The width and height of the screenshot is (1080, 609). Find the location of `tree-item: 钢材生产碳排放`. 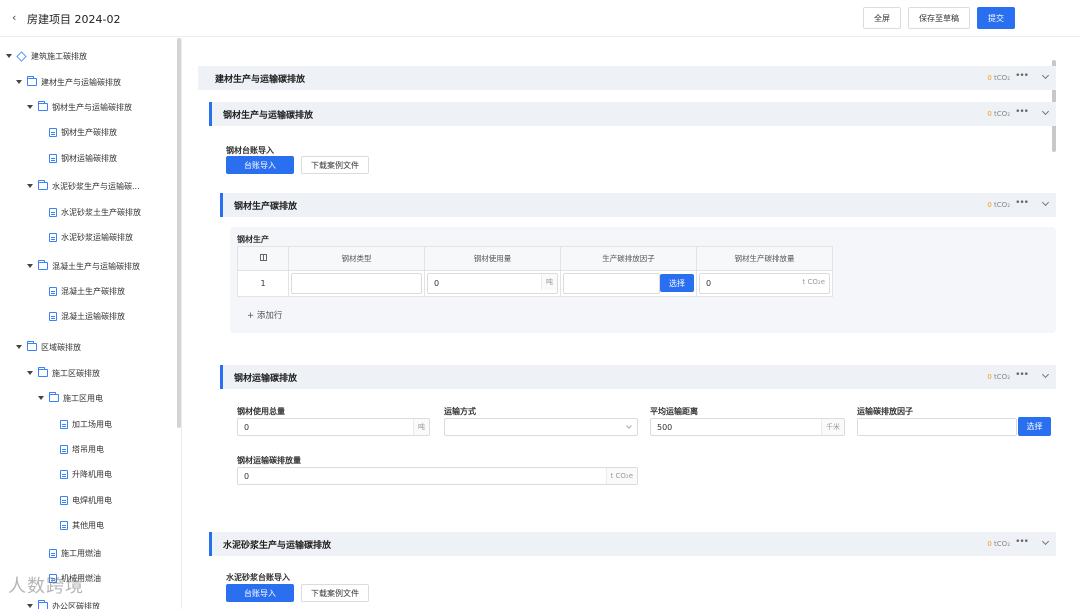

tree-item: 钢材生产碳排放 is located at coordinates (83, 132).